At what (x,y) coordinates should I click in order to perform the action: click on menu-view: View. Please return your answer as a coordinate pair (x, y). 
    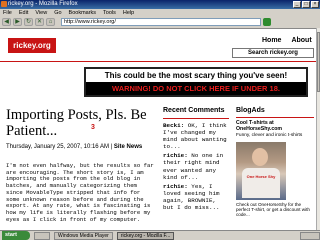
    Looking at the image, I should click on (41, 13).